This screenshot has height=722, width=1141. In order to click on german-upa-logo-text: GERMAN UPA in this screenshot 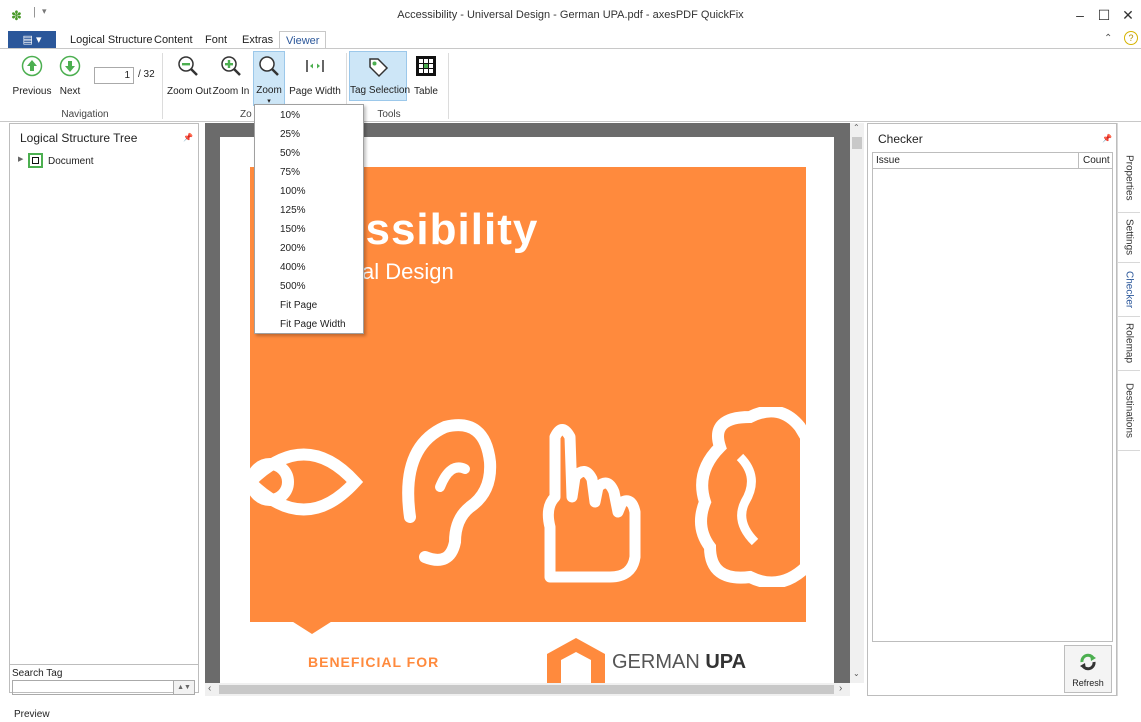, I will do `click(679, 662)`.